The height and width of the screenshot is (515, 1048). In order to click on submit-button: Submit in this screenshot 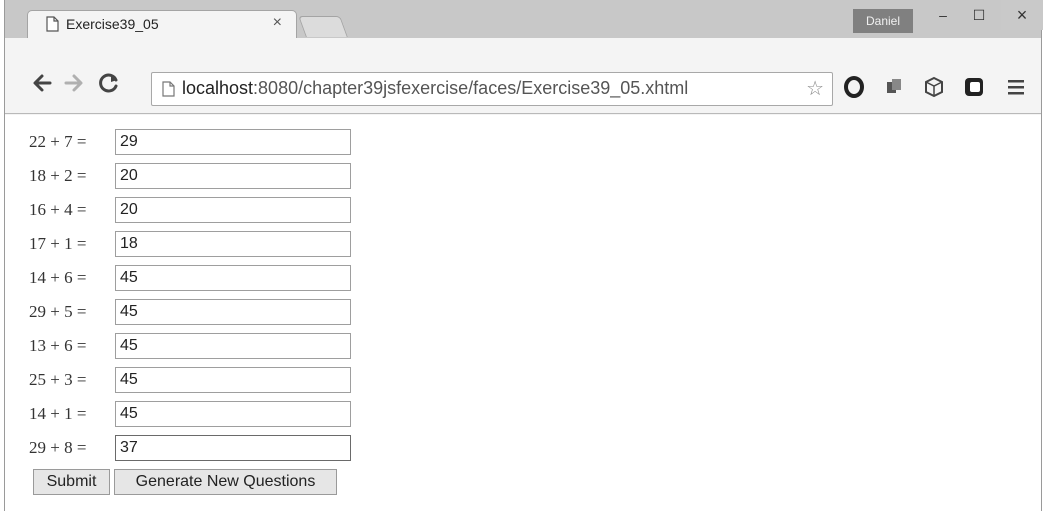, I will do `click(71, 482)`.